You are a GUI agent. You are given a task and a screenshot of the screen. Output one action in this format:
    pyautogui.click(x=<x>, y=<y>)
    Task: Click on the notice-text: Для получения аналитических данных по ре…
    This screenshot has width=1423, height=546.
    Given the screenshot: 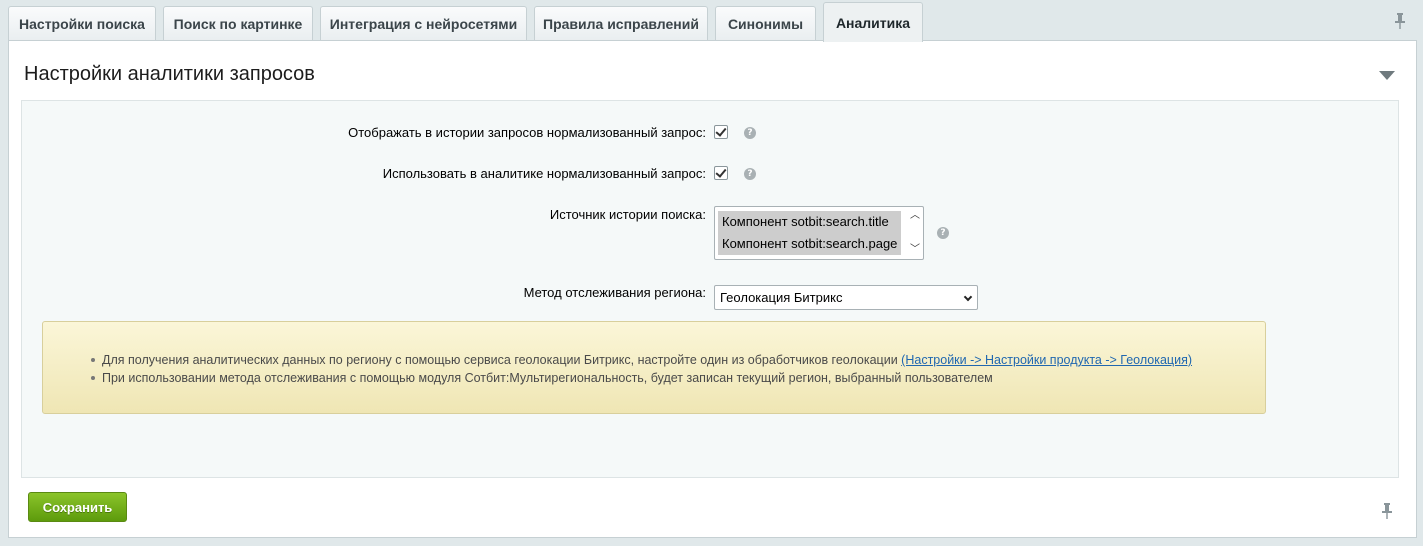 What is the action you would take?
    pyautogui.click(x=500, y=360)
    